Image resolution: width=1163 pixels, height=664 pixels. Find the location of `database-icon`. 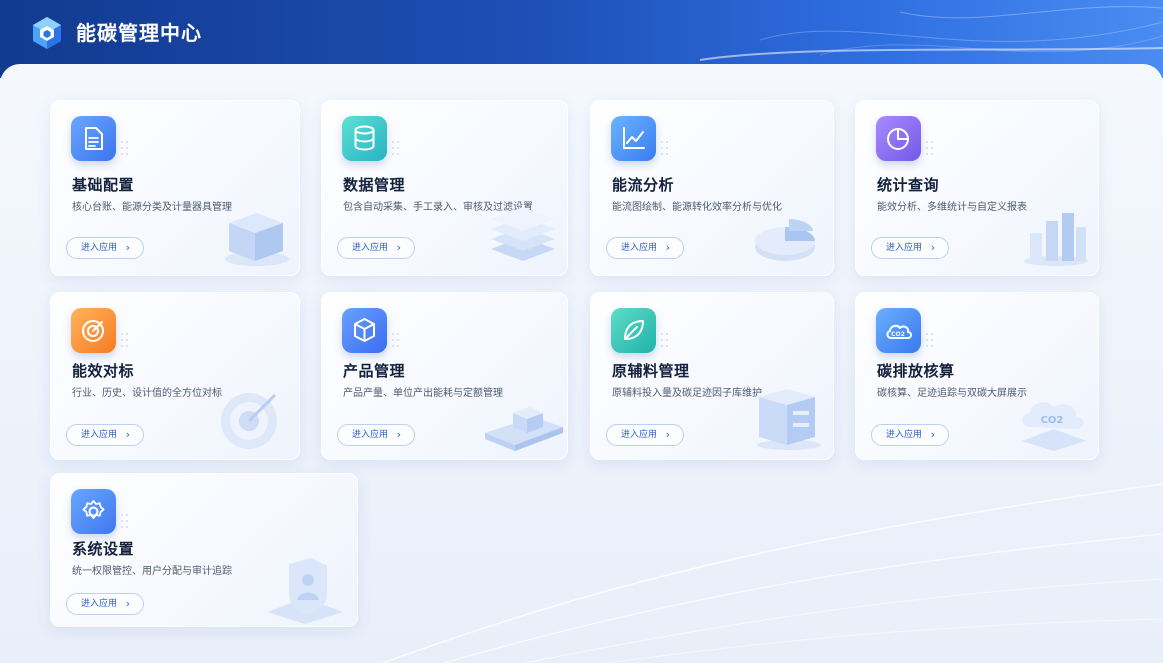

database-icon is located at coordinates (364, 138).